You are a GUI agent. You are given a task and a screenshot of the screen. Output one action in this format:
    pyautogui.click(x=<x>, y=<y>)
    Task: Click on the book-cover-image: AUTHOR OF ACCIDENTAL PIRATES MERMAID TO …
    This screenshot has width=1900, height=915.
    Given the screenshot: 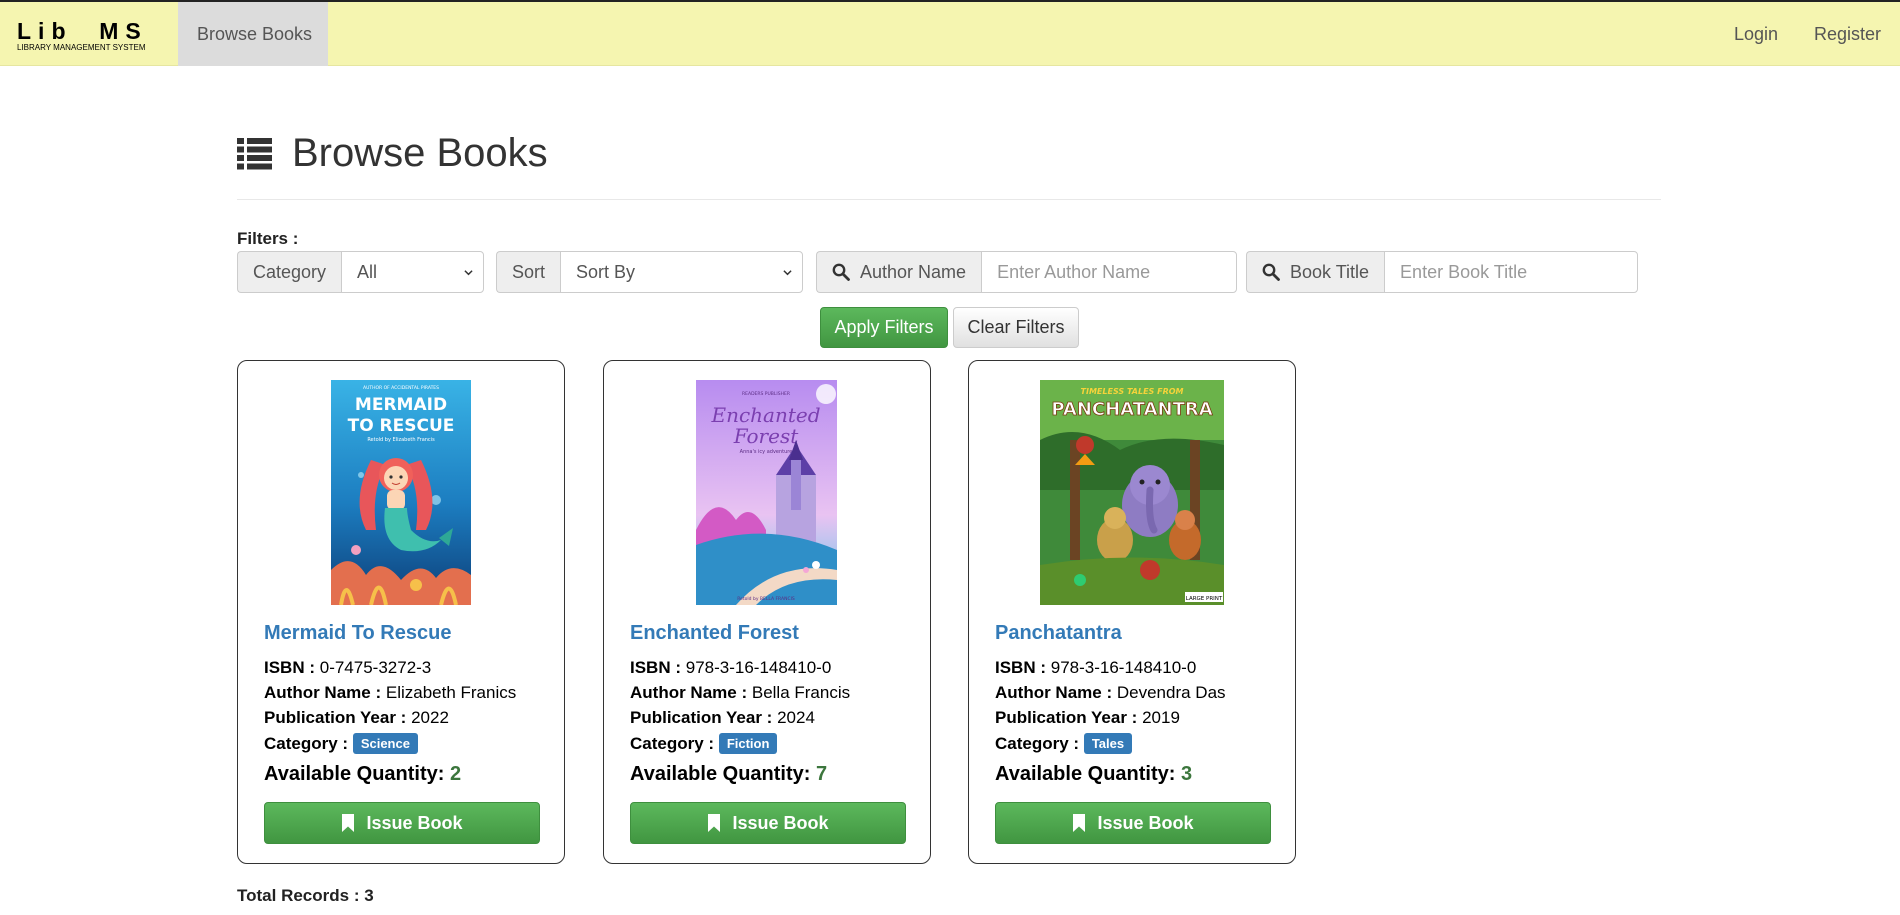 What is the action you would take?
    pyautogui.click(x=401, y=492)
    